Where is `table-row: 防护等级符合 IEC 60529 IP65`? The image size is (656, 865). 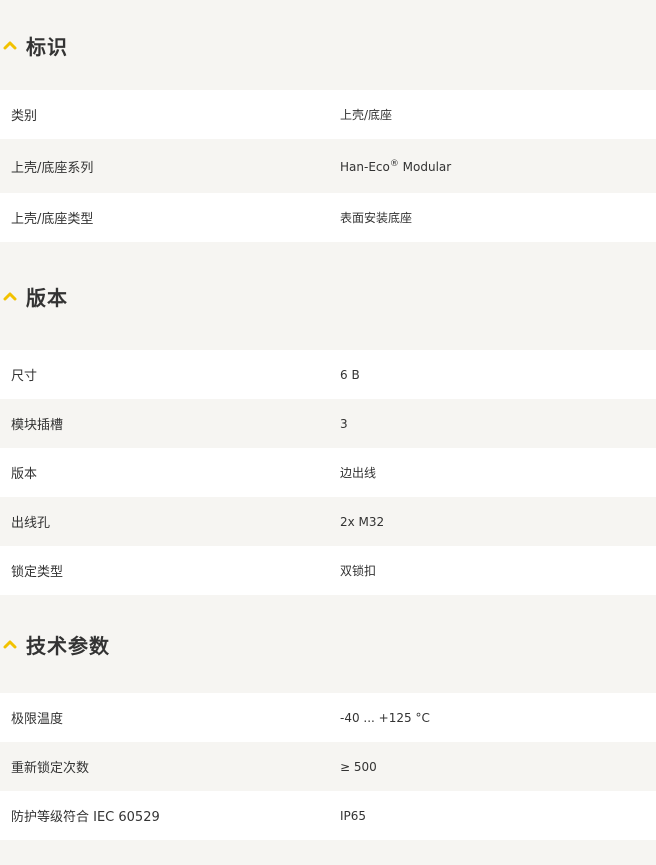 table-row: 防护等级符合 IEC 60529 IP65 is located at coordinates (328, 815).